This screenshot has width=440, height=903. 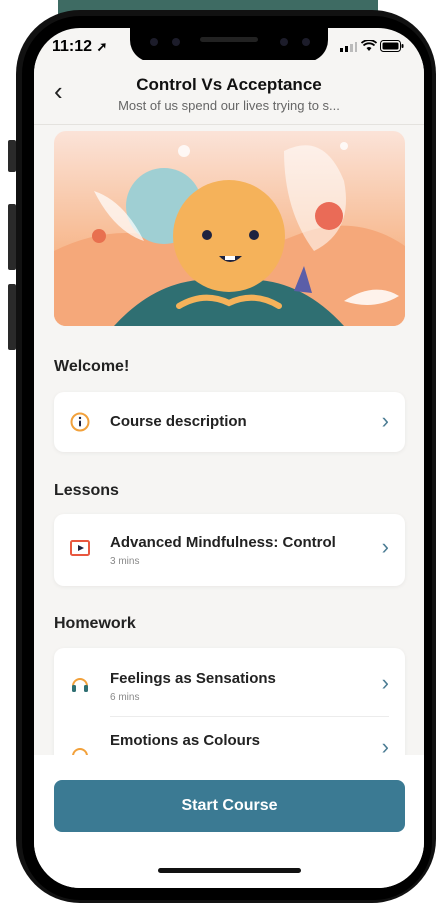 I want to click on video-icon, so click(x=80, y=548).